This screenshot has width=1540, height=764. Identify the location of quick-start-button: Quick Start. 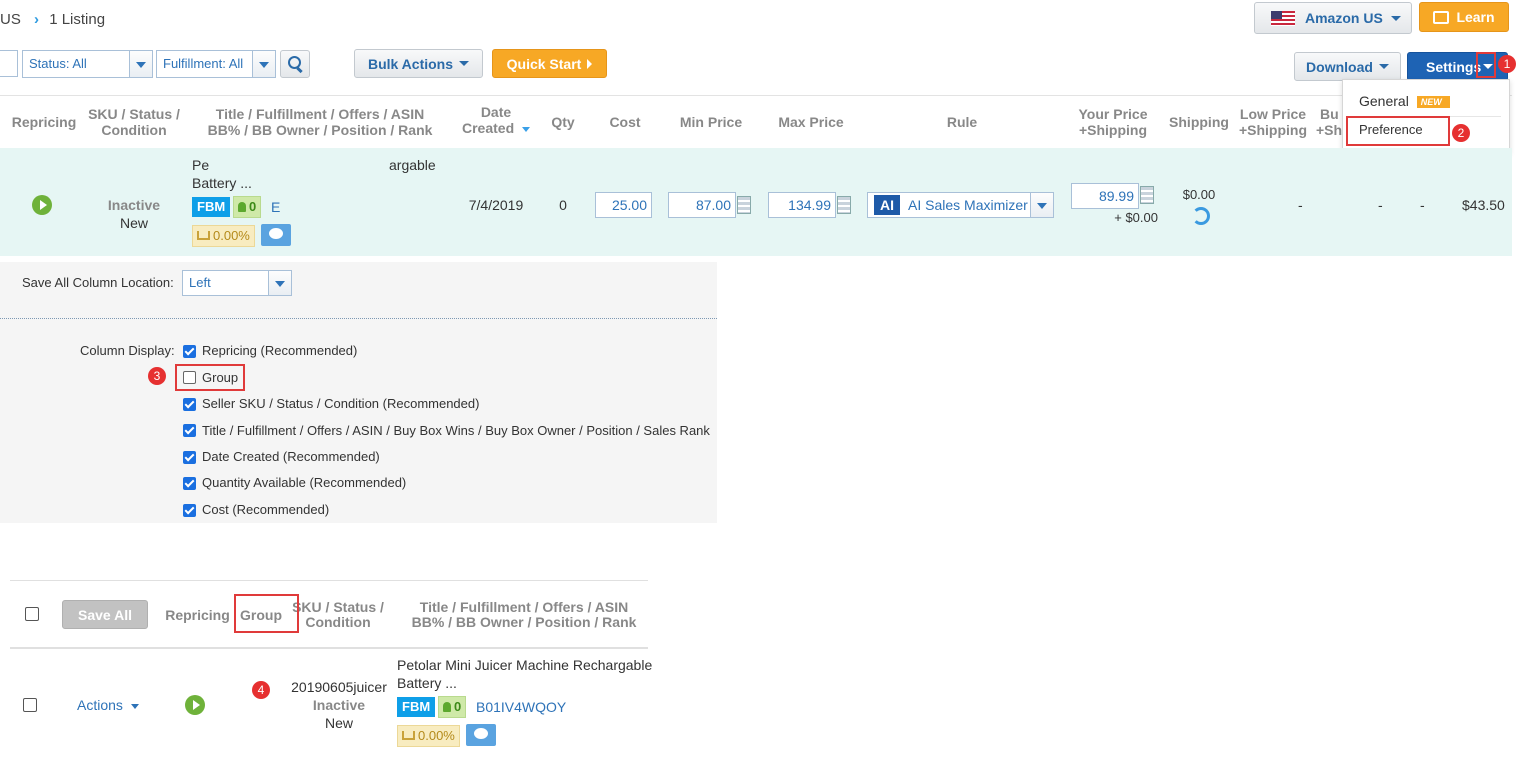
(549, 63).